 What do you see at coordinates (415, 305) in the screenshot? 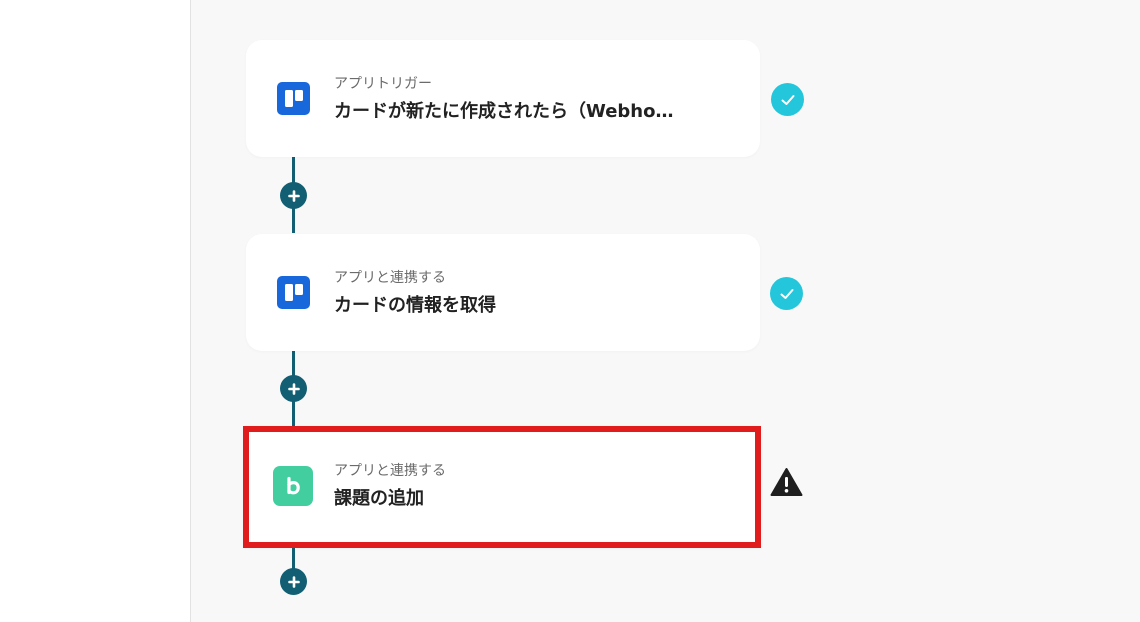
I see `step-title: カードの情報を取得` at bounding box center [415, 305].